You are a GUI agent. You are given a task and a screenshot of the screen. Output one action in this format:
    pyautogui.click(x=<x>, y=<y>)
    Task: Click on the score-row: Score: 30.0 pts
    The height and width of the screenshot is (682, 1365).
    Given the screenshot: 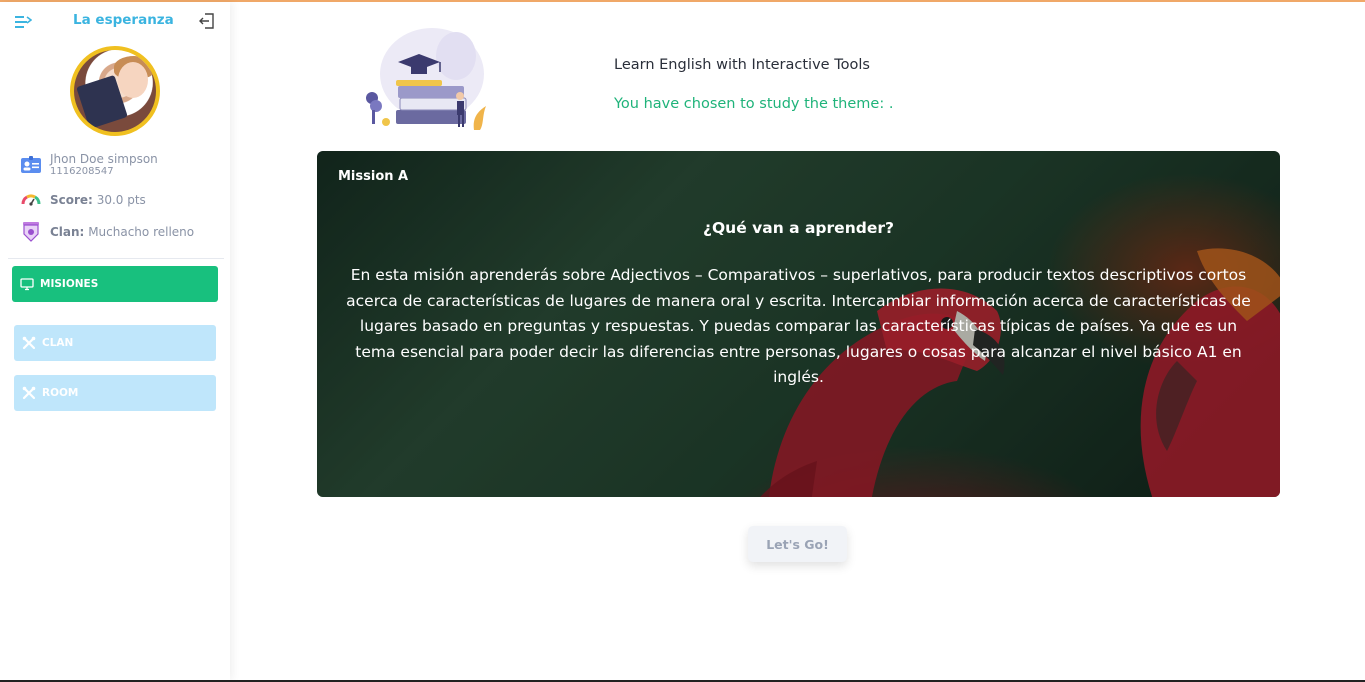 What is the action you would take?
    pyautogui.click(x=83, y=200)
    